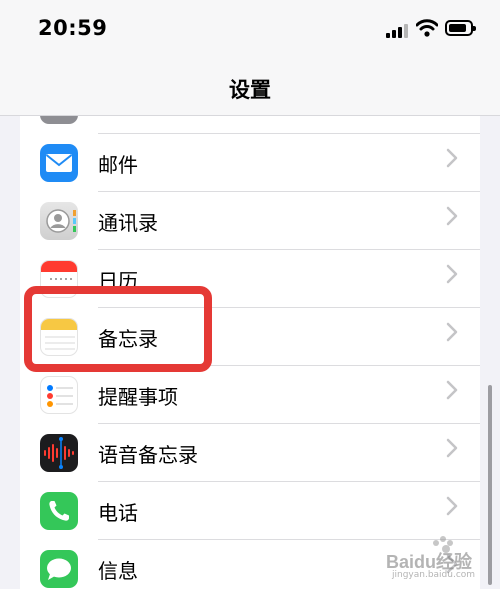 The image size is (500, 589). What do you see at coordinates (250, 395) in the screenshot?
I see `settings-row-reminders: 提醒事项` at bounding box center [250, 395].